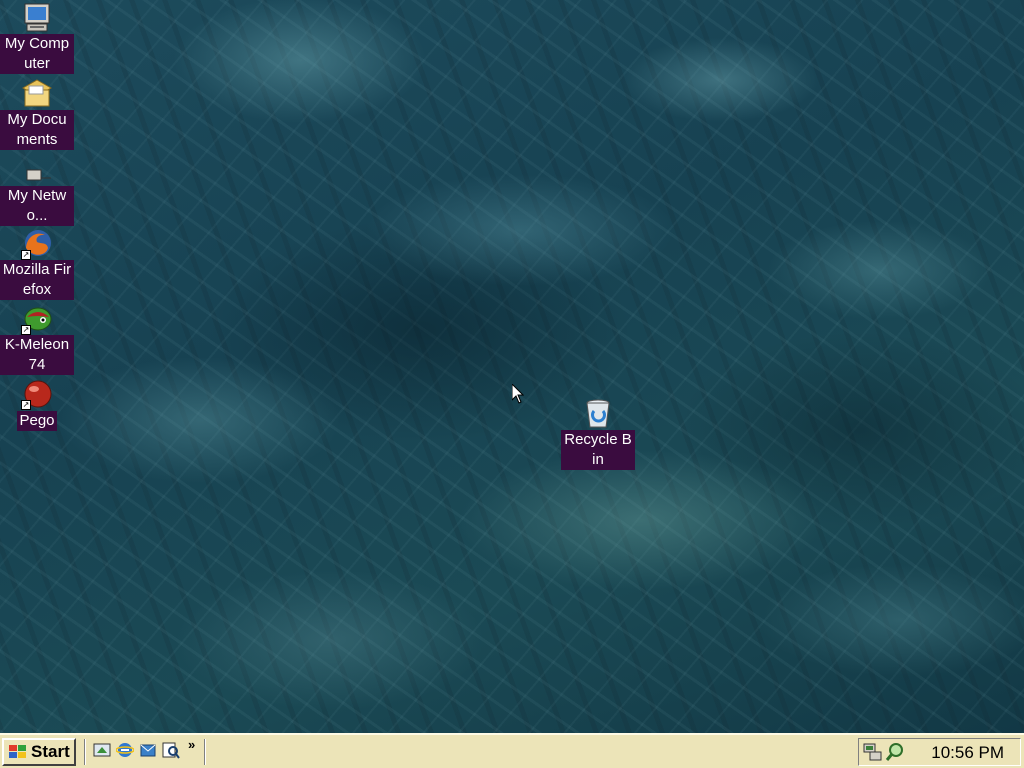 Image resolution: width=1024 pixels, height=768 pixels. Describe the element at coordinates (37, 319) in the screenshot. I see `kmeleon-icon: ↗` at that location.